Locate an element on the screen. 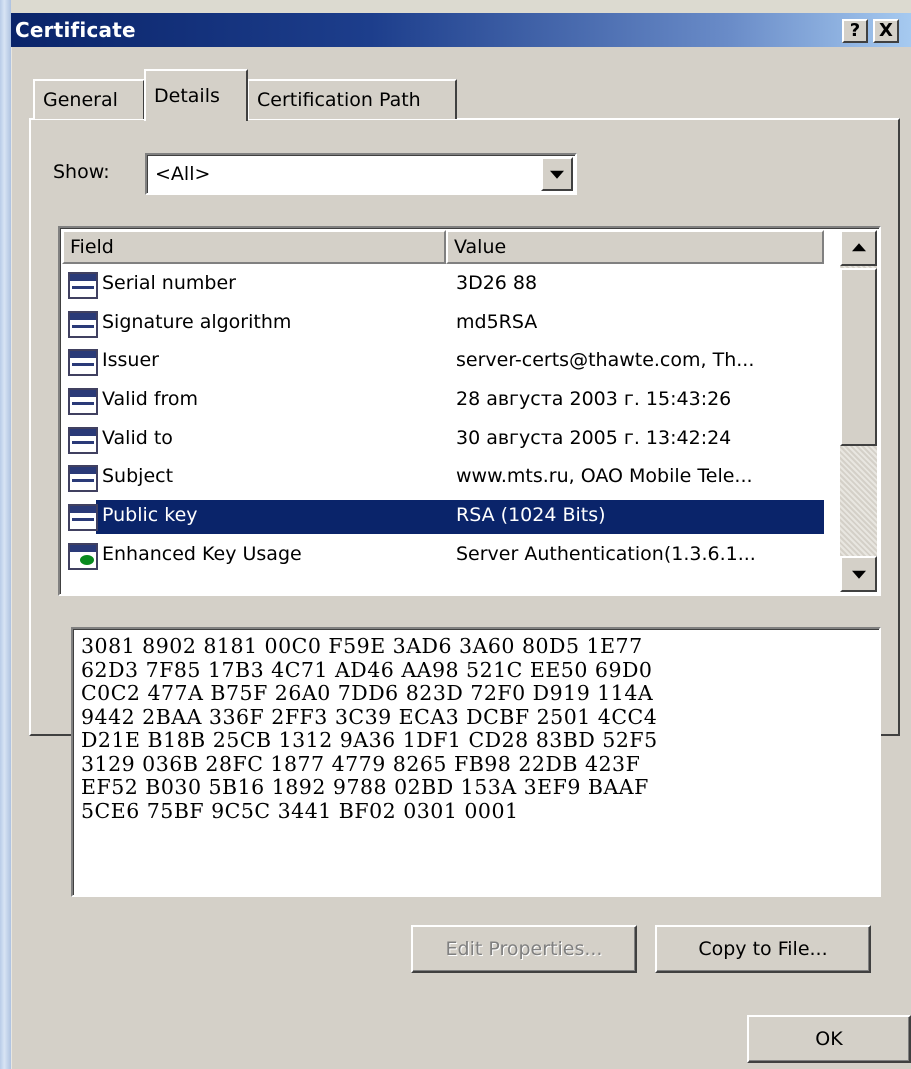 The image size is (911, 1069). extension-field-icon is located at coordinates (83, 556).